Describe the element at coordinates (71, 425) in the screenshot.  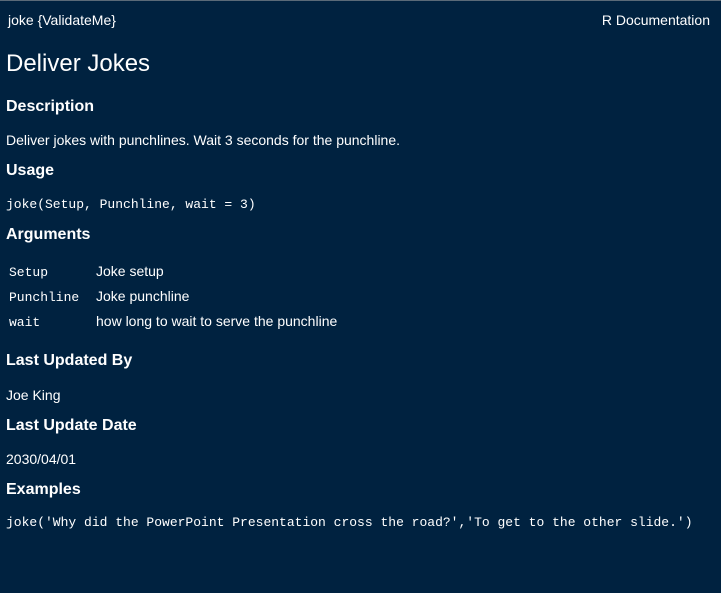
I see `last-update-date-heading: Last Update Date` at that location.